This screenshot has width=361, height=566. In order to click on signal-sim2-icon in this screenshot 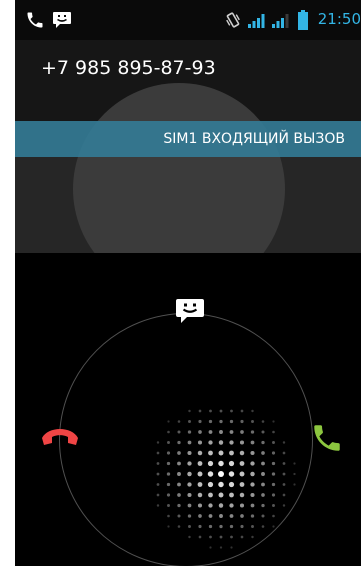, I will do `click(282, 22)`.